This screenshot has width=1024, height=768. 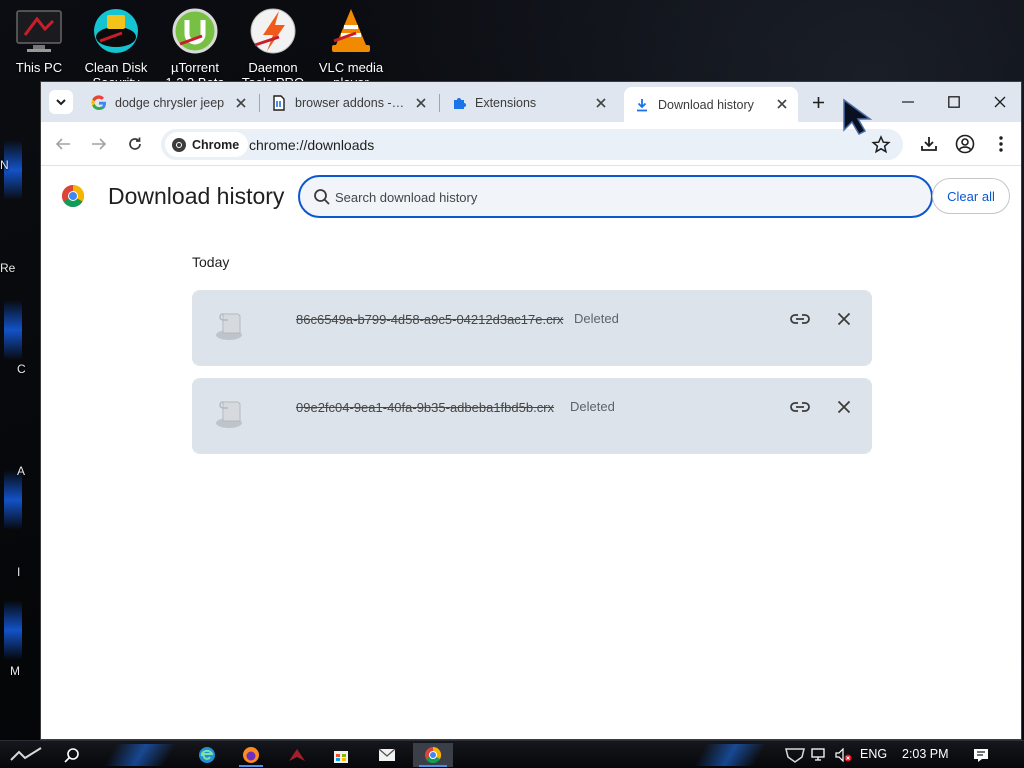 What do you see at coordinates (433, 755) in the screenshot?
I see `taskbar-chrome` at bounding box center [433, 755].